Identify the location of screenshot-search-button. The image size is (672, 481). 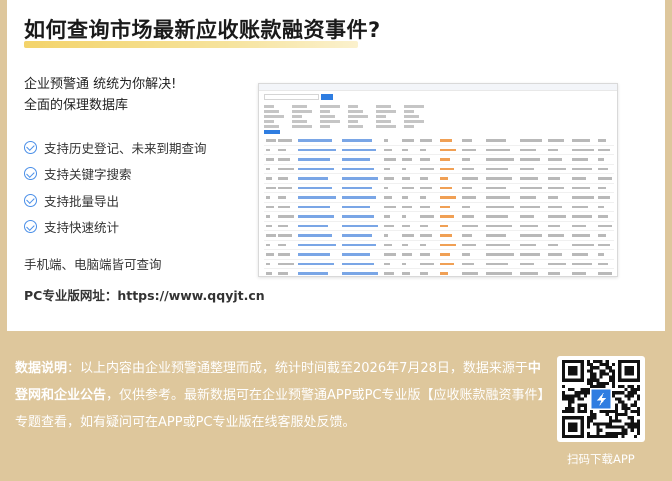
(327, 97).